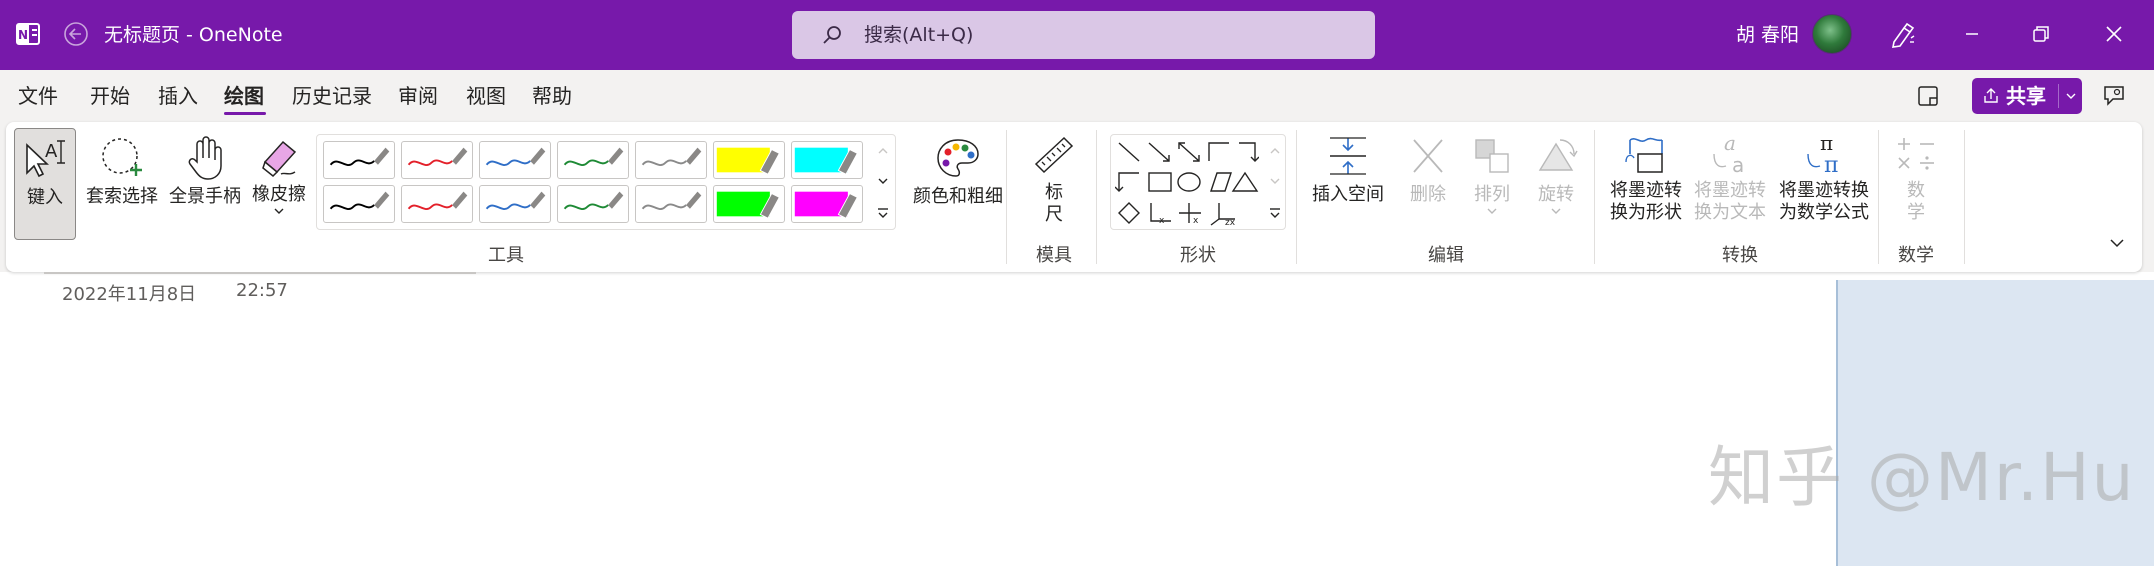 Image resolution: width=2154 pixels, height=566 pixels. Describe the element at coordinates (1096, 197) in the screenshot. I see `group-separator` at that location.